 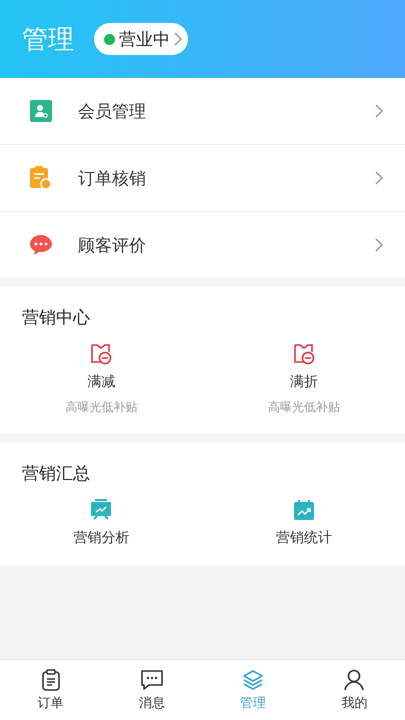 I want to click on contact-card-icon, so click(x=41, y=111).